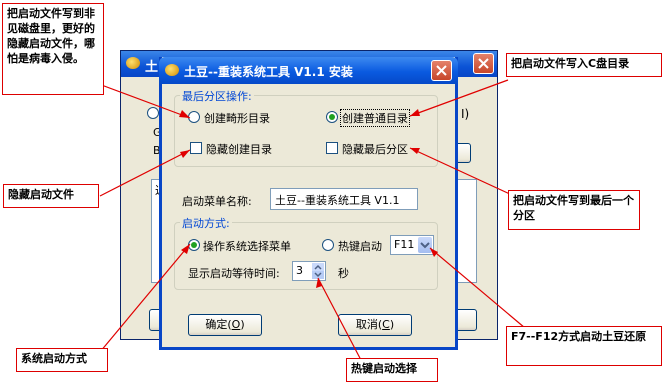 This screenshot has width=665, height=383. What do you see at coordinates (234, 273) in the screenshot?
I see `wait-time-label: 显示启动等待时间:` at bounding box center [234, 273].